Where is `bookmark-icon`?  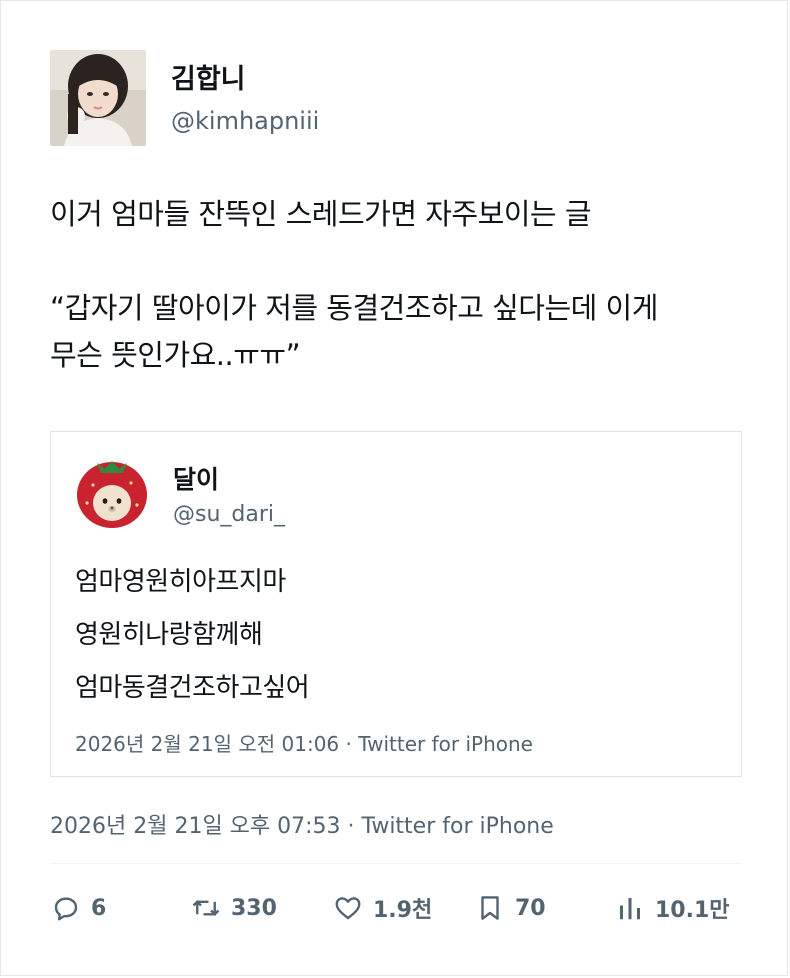 bookmark-icon is located at coordinates (490, 908).